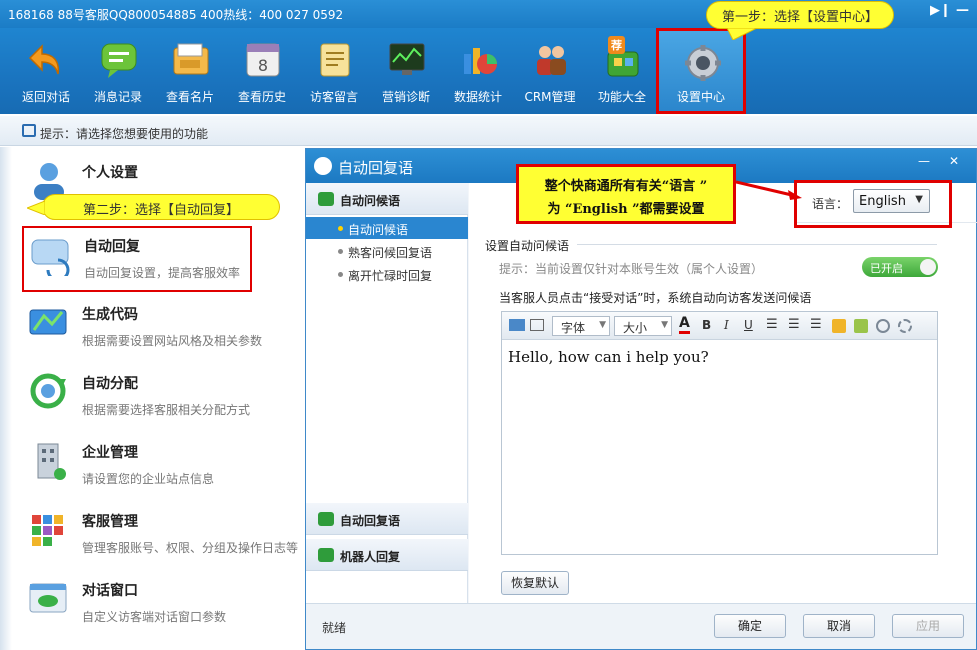 The image size is (977, 650). Describe the element at coordinates (154, 617) in the screenshot. I see `feature-desc: 自定义访客端对话窗口参数` at that location.